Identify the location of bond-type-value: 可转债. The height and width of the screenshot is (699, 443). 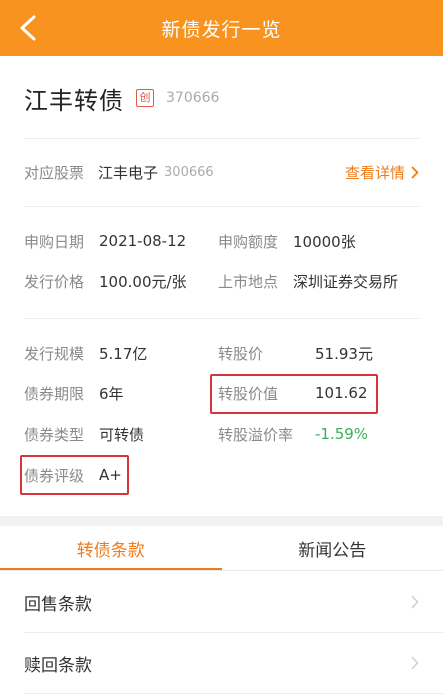
(122, 434).